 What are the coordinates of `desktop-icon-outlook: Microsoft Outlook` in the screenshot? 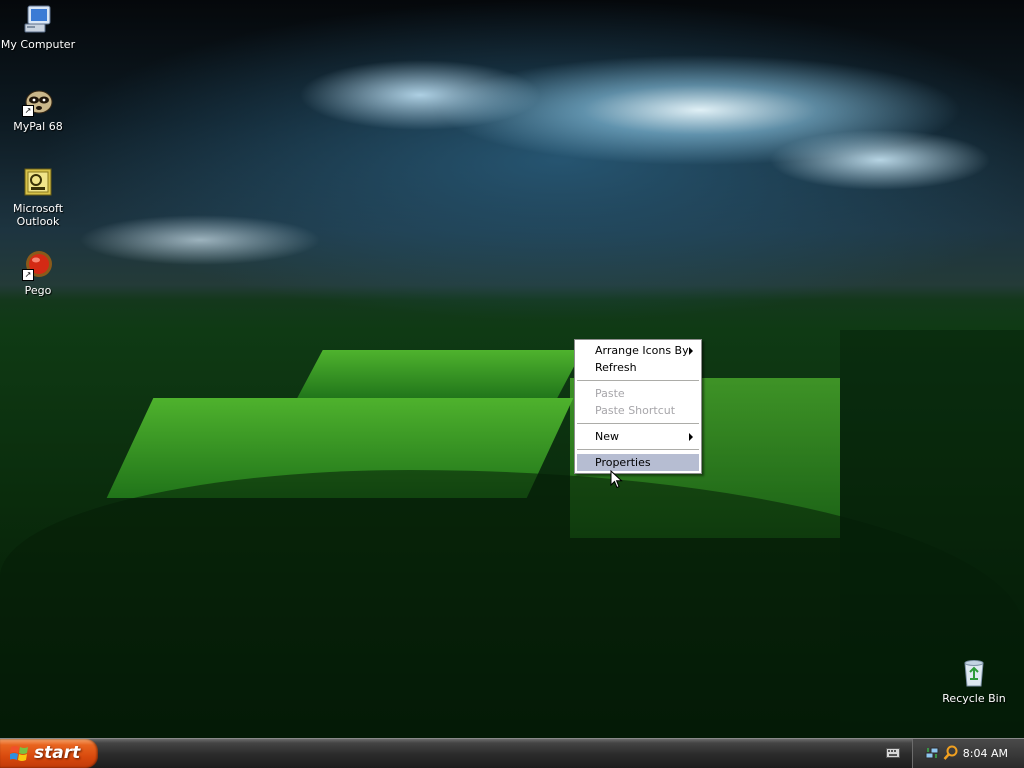 It's located at (38, 197).